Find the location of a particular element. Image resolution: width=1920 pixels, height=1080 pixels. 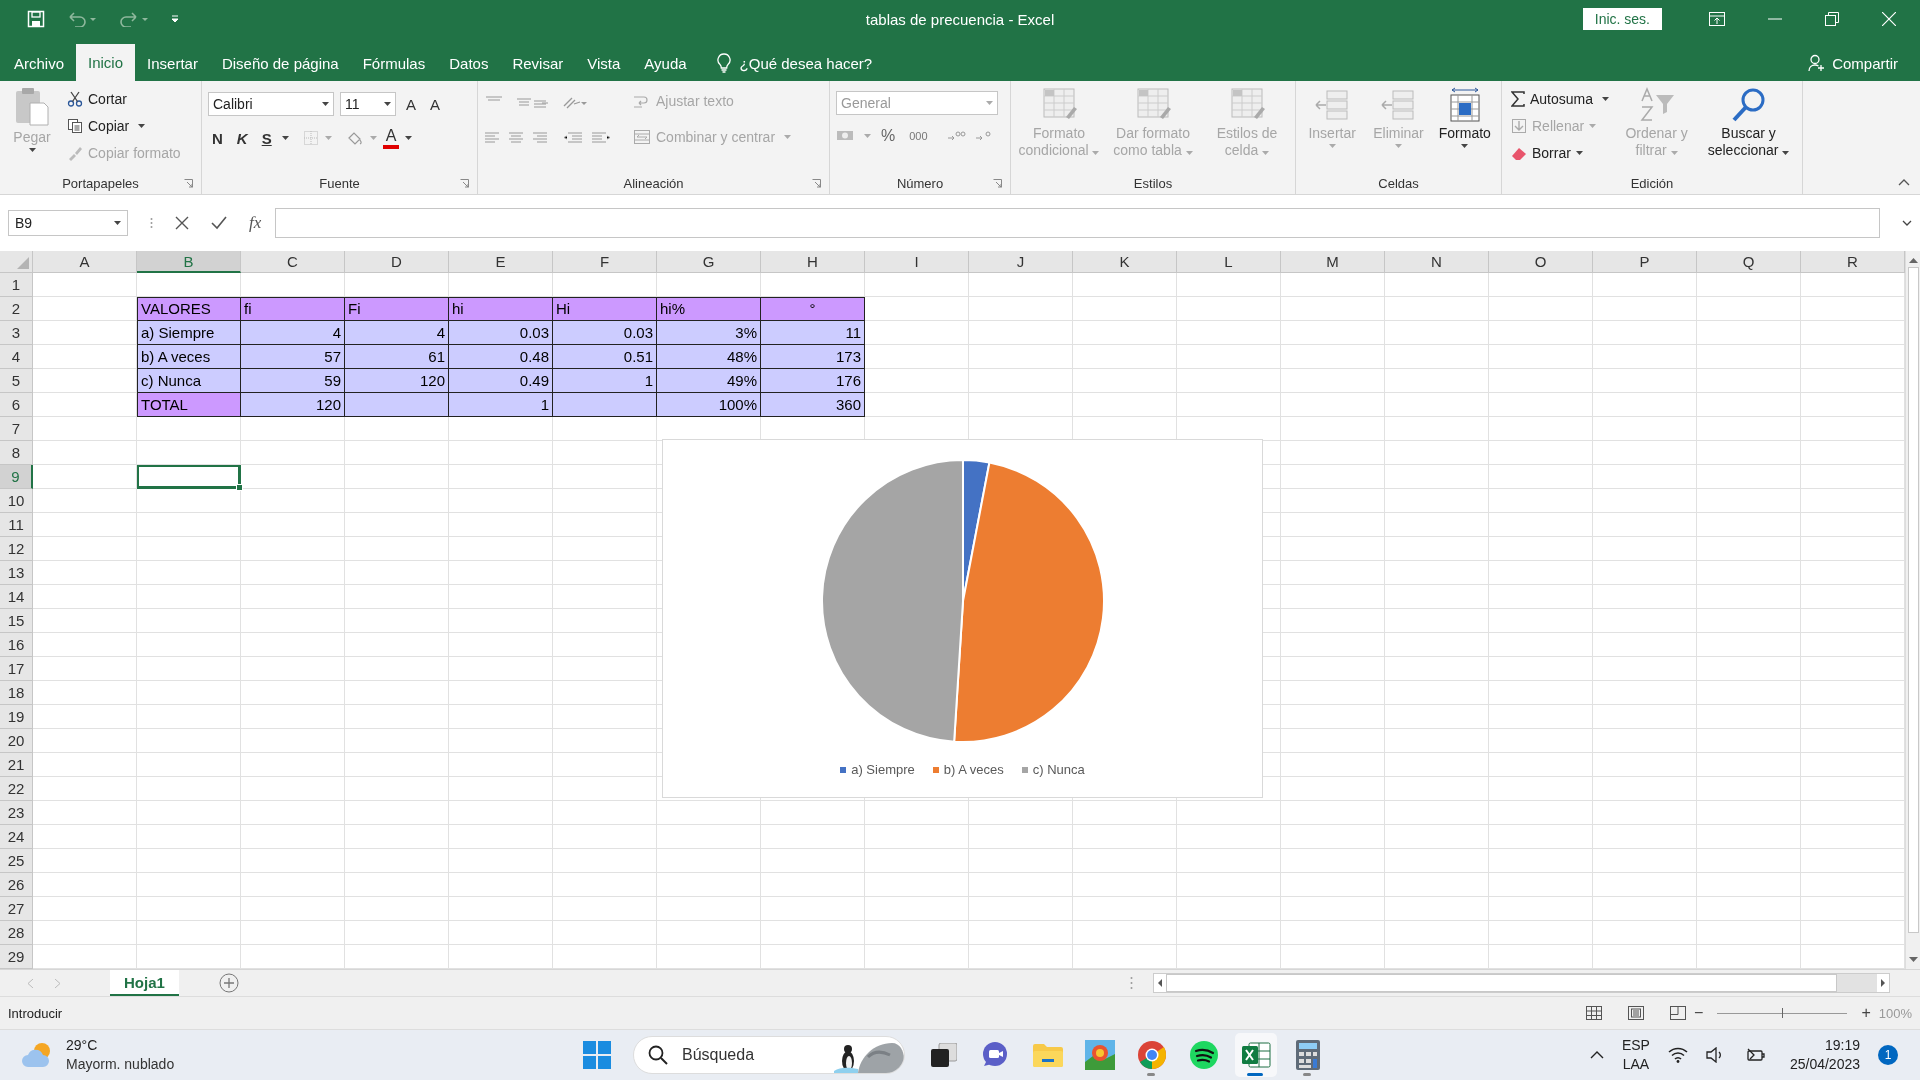

font-name-dropdown: Calibri is located at coordinates (271, 104).